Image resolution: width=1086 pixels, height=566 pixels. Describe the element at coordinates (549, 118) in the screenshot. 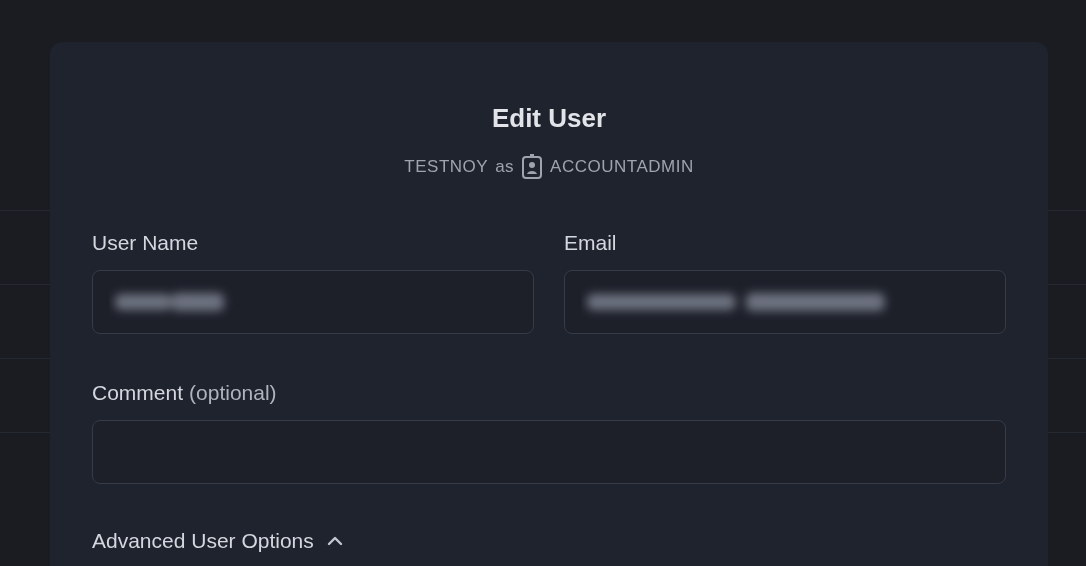

I see `dialog-title: Edit User` at that location.